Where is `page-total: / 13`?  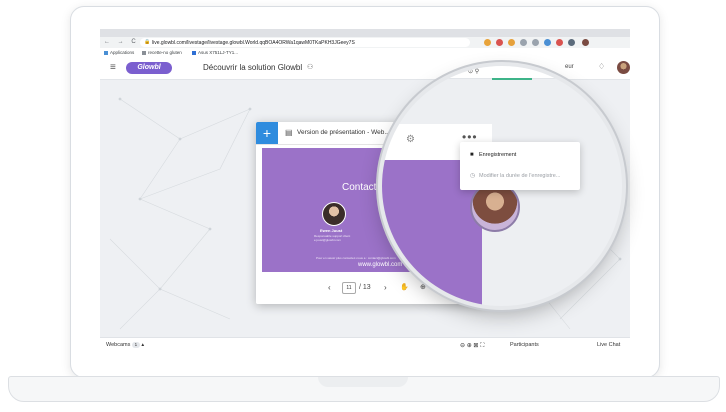 page-total: / 13 is located at coordinates (365, 287).